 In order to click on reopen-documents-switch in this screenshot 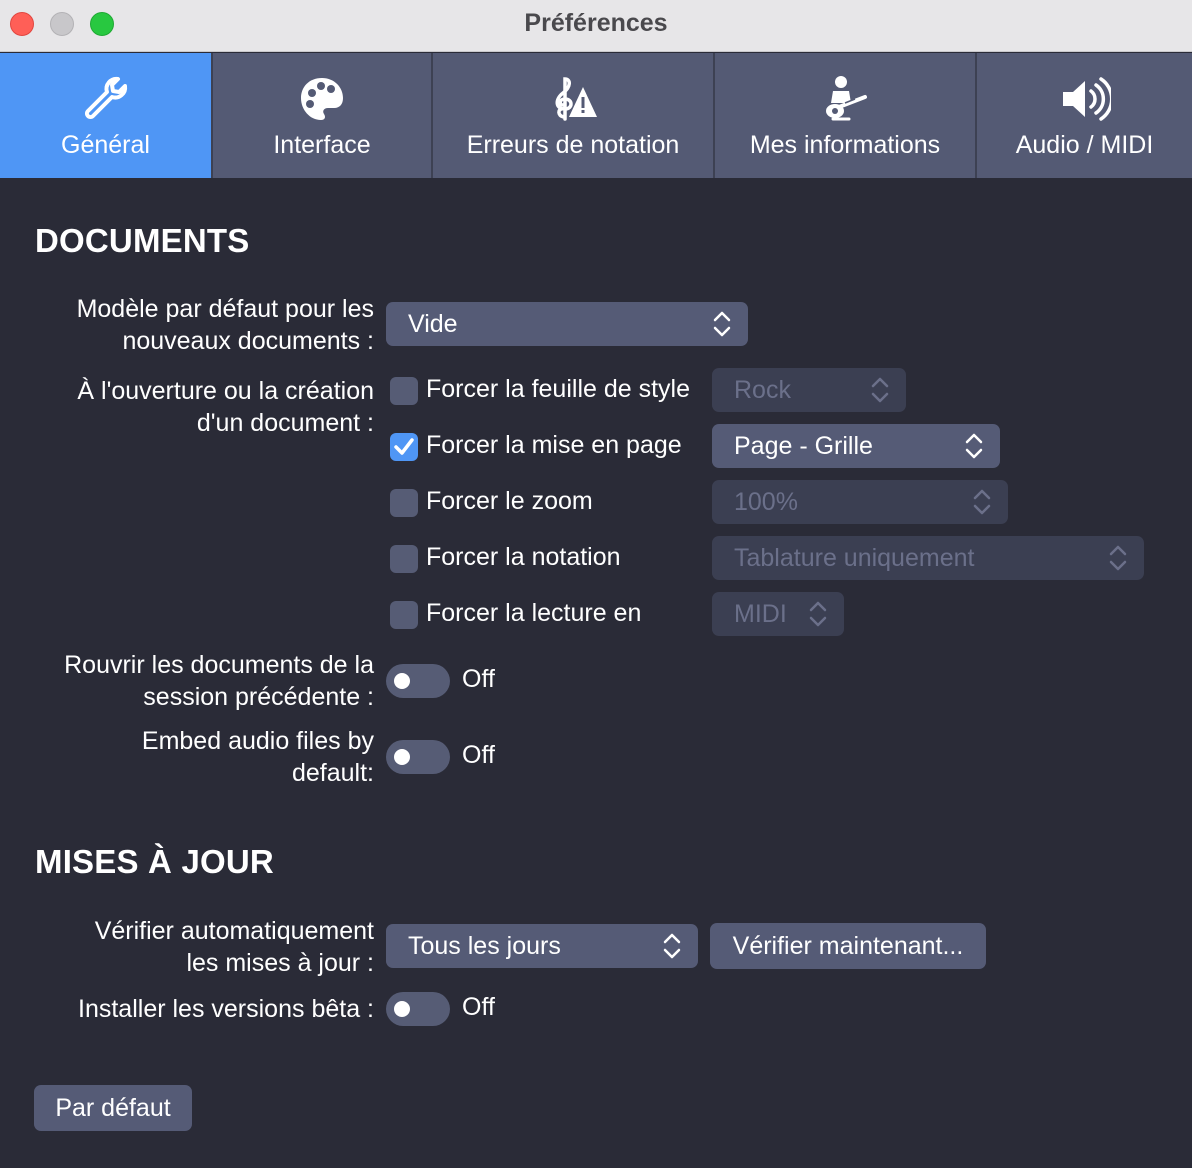, I will do `click(418, 681)`.